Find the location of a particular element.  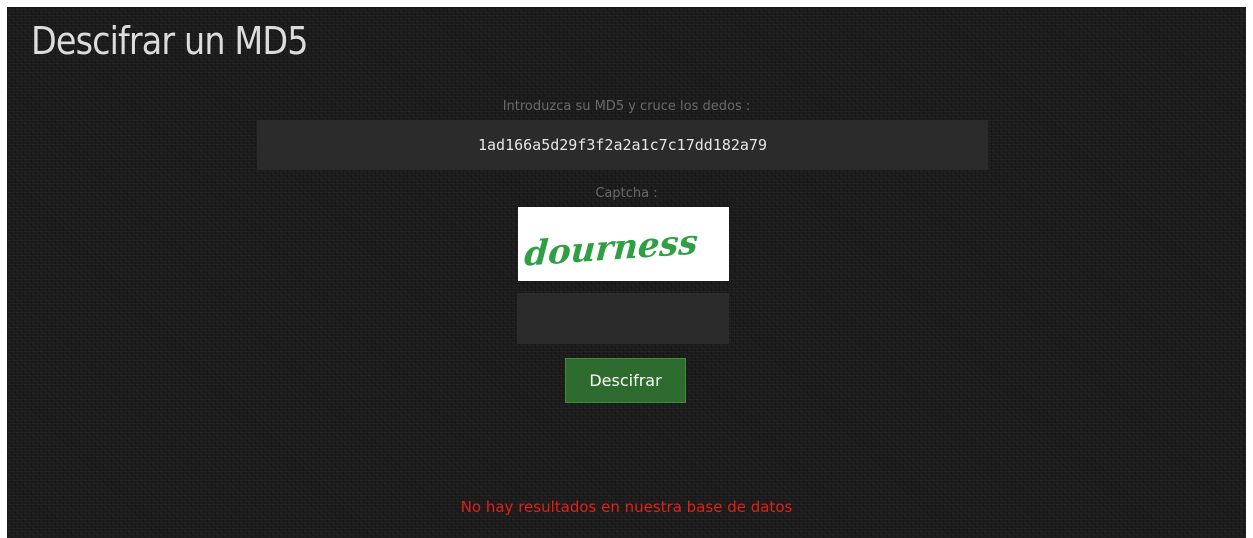

page-title: Descifrar un MD5 is located at coordinates (170, 41).